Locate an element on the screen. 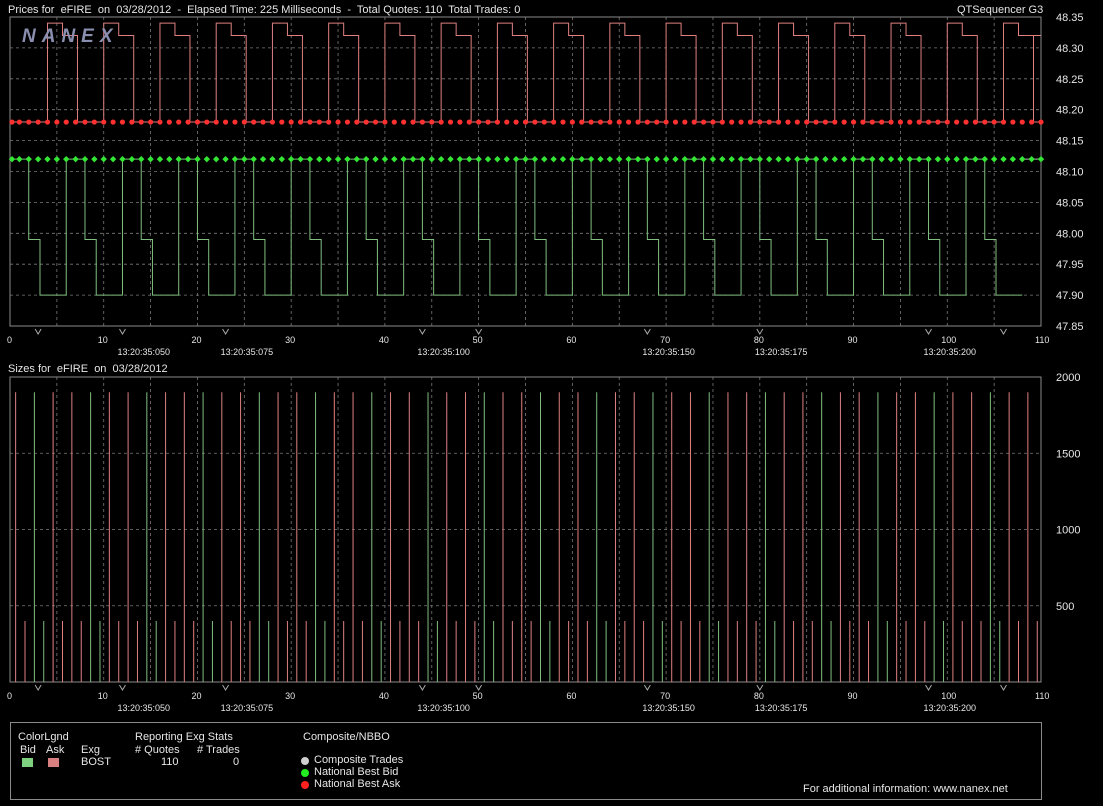  quotes-header: # Quotes is located at coordinates (157, 750).